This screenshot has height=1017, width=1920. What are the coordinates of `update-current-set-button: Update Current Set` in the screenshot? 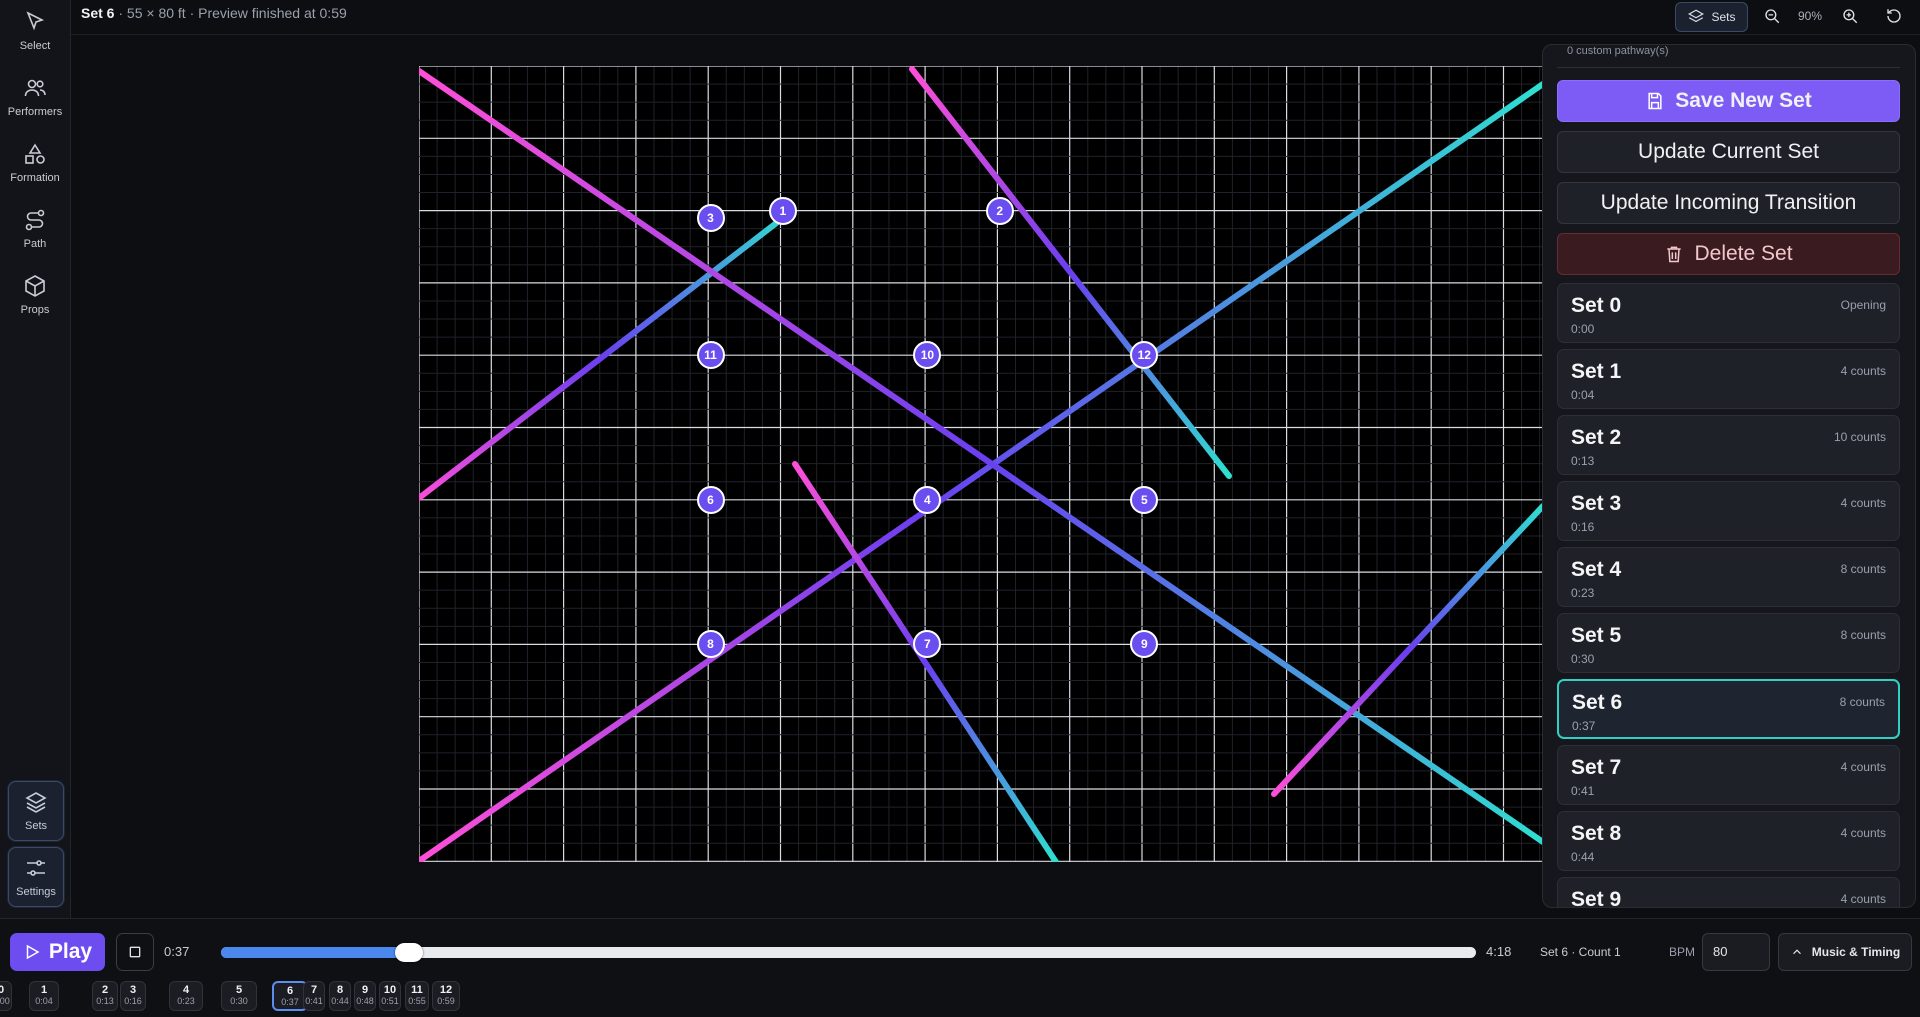 It's located at (1728, 152).